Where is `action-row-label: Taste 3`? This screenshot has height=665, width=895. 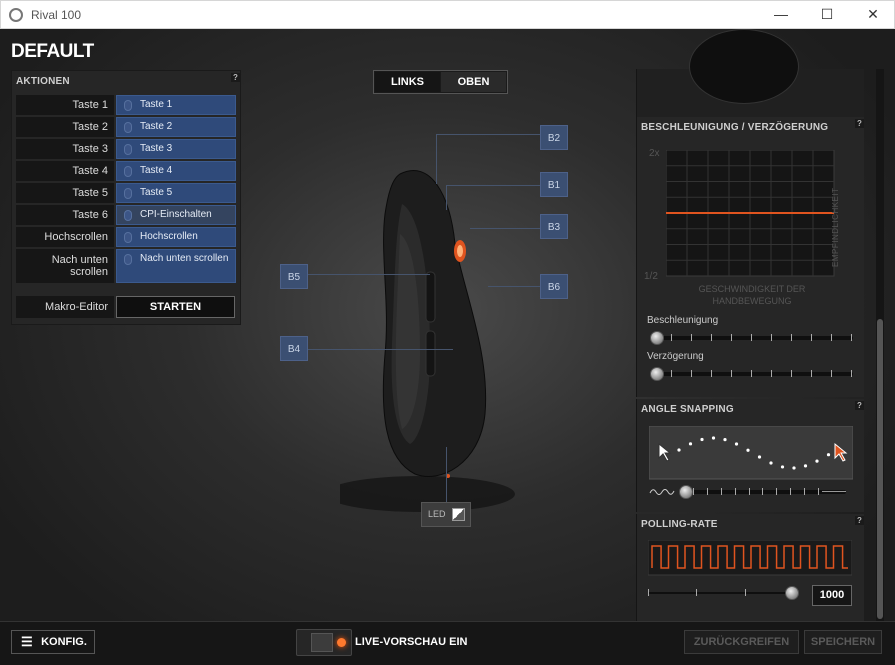
action-row-label: Taste 3 is located at coordinates (65, 149).